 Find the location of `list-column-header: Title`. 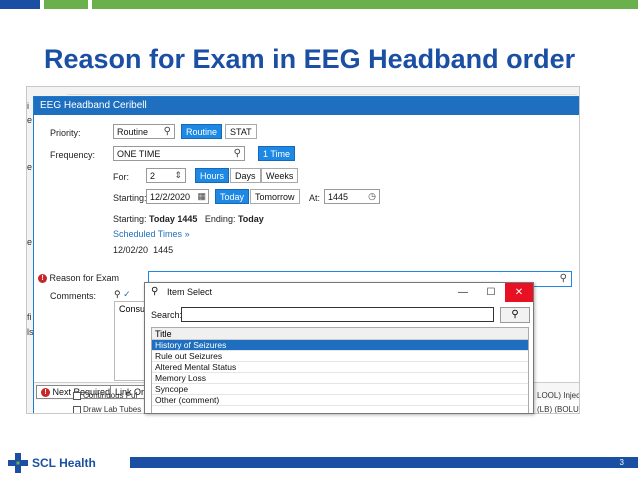

list-column-header: Title is located at coordinates (340, 334).